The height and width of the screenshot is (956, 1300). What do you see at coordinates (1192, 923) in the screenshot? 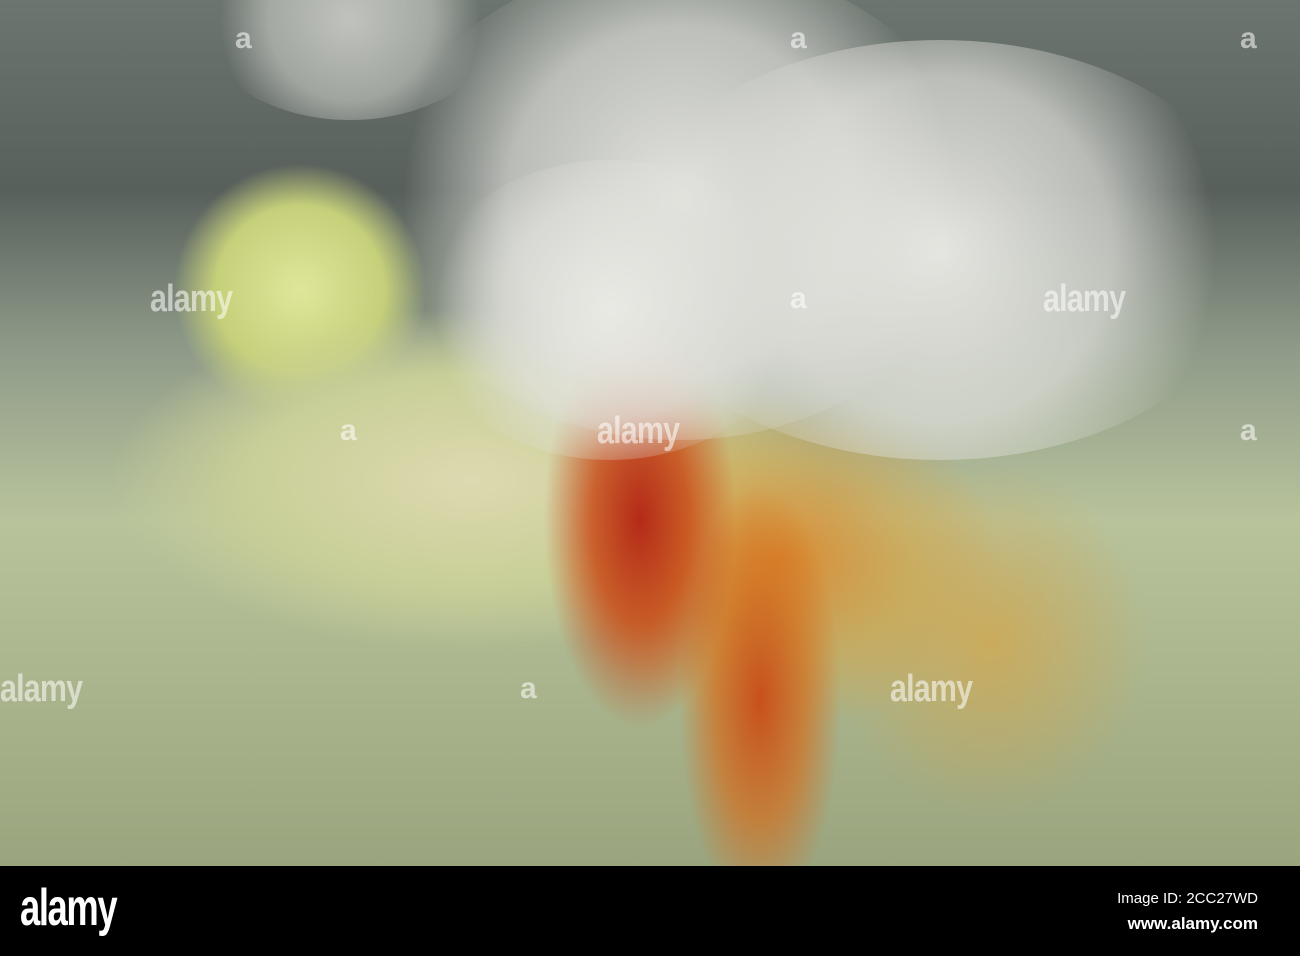
I see `site-url: www.alamy.com` at bounding box center [1192, 923].